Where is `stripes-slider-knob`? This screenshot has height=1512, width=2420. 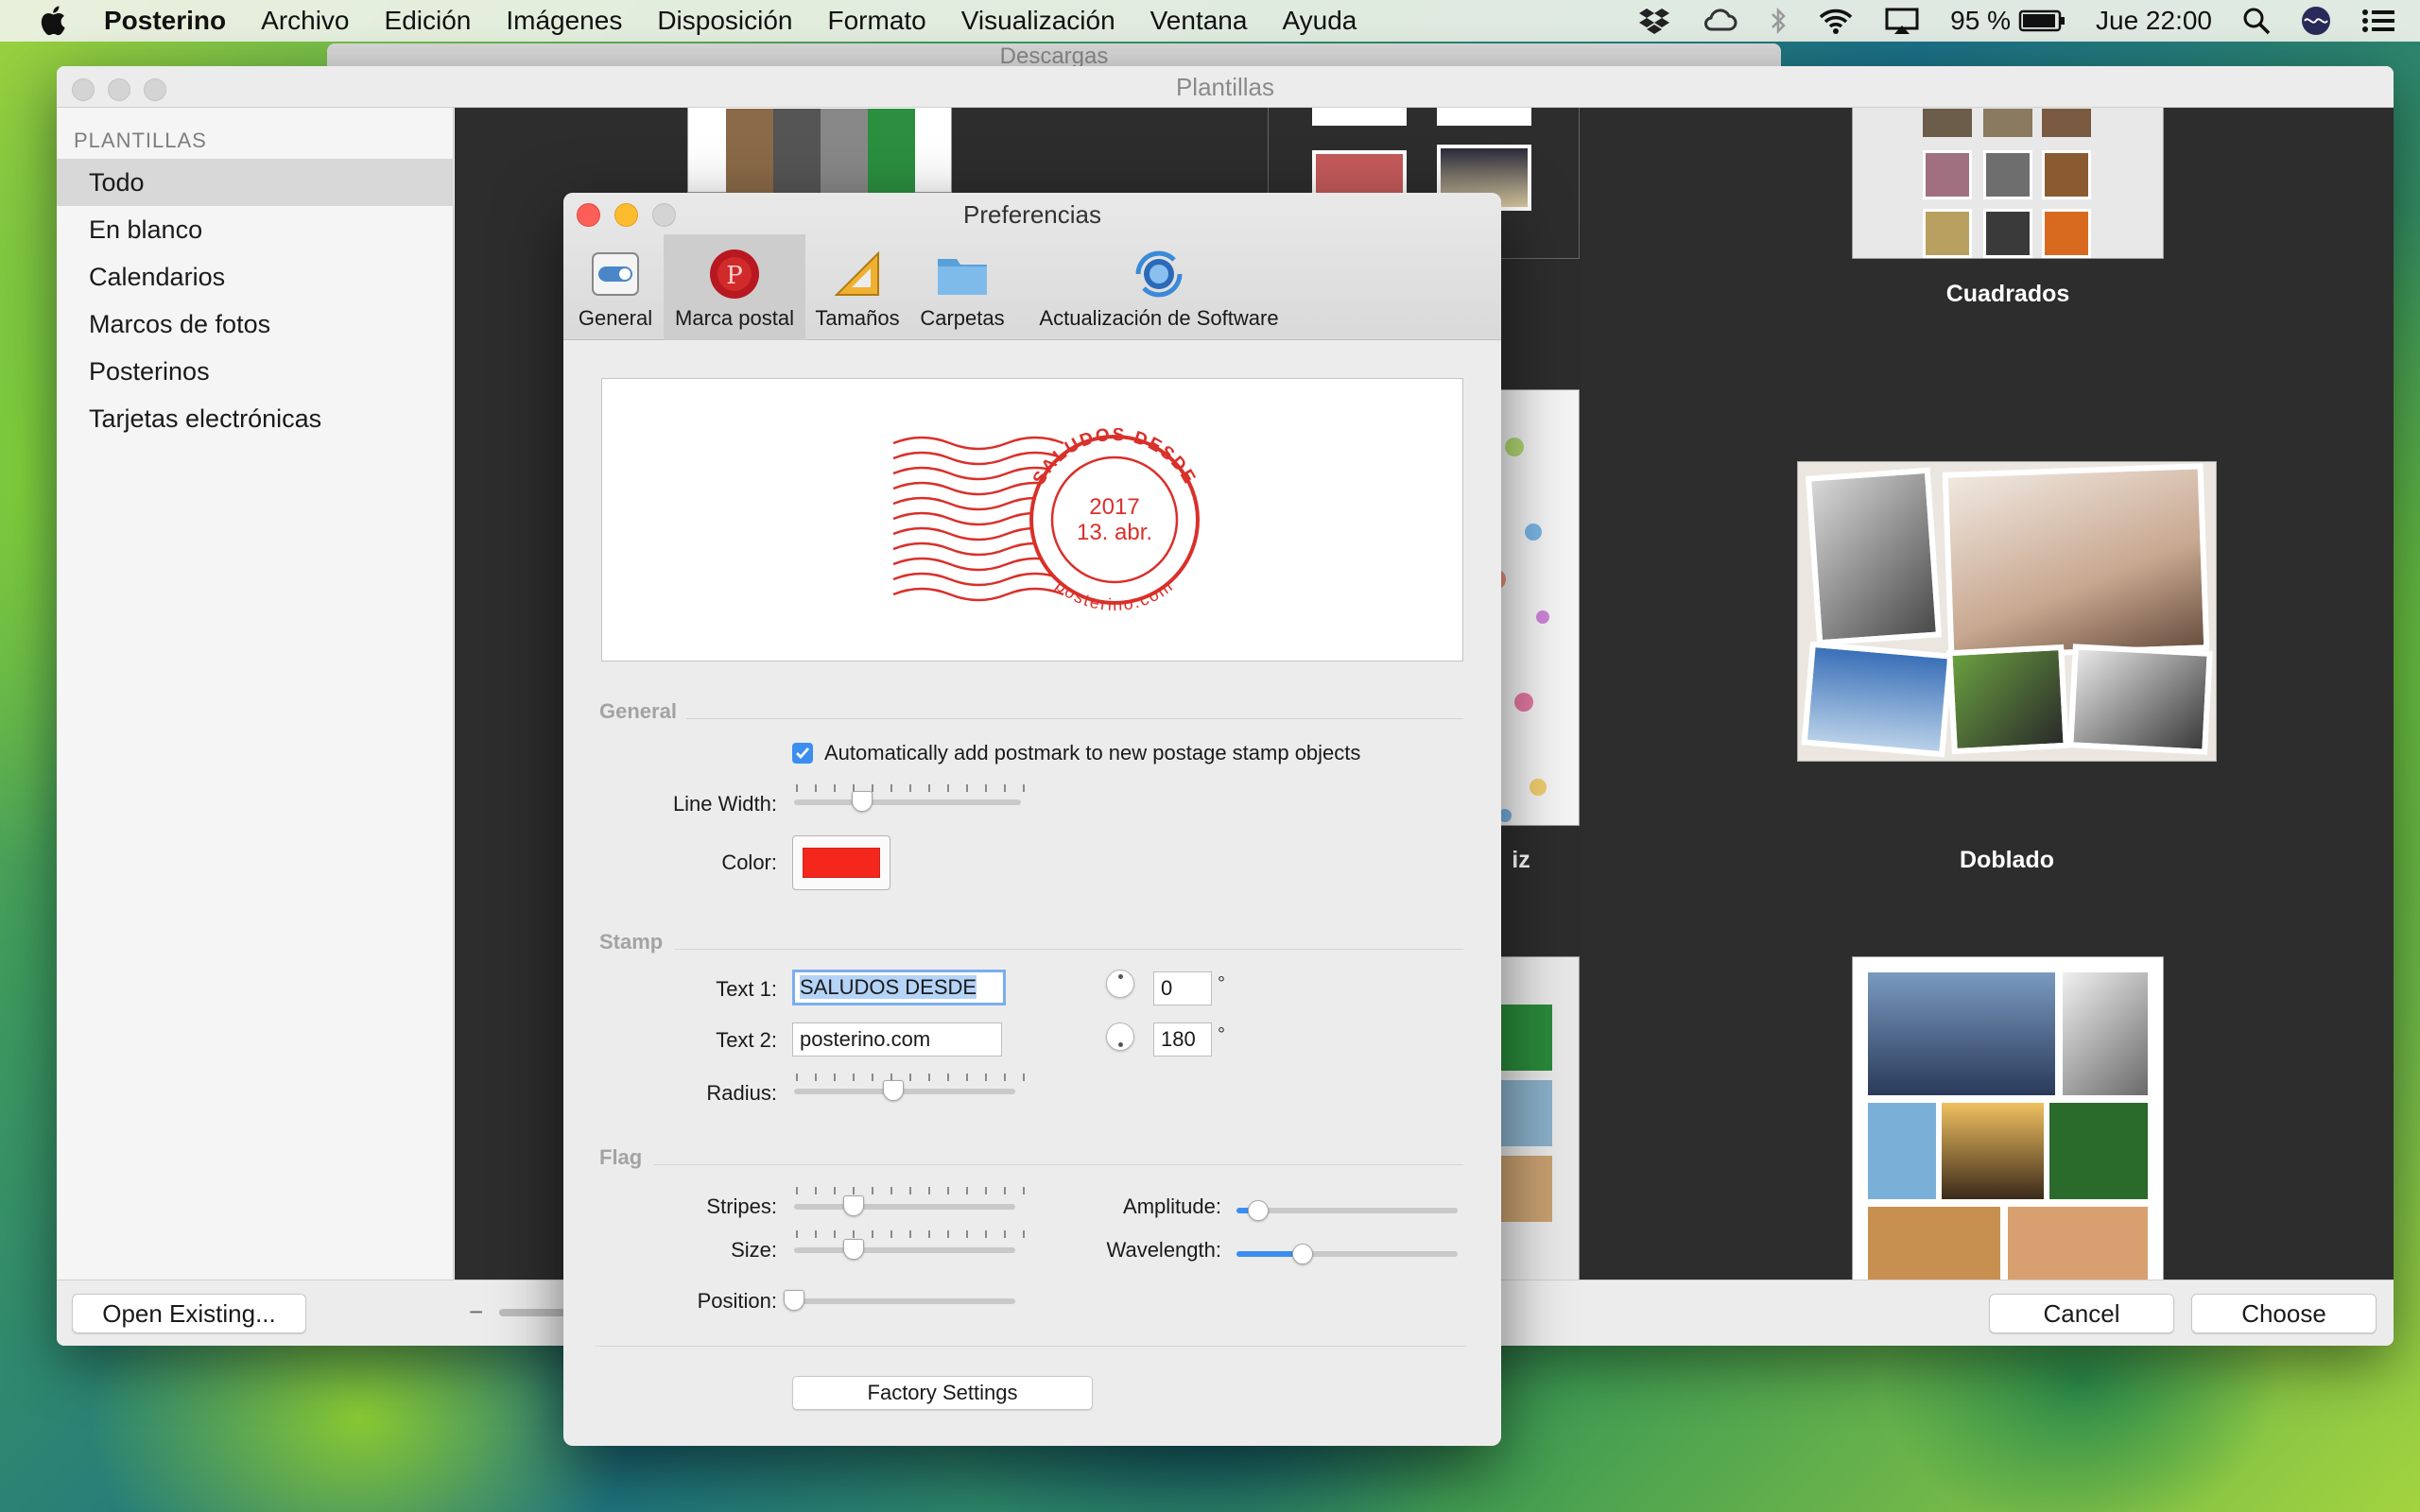
stripes-slider-knob is located at coordinates (854, 1205).